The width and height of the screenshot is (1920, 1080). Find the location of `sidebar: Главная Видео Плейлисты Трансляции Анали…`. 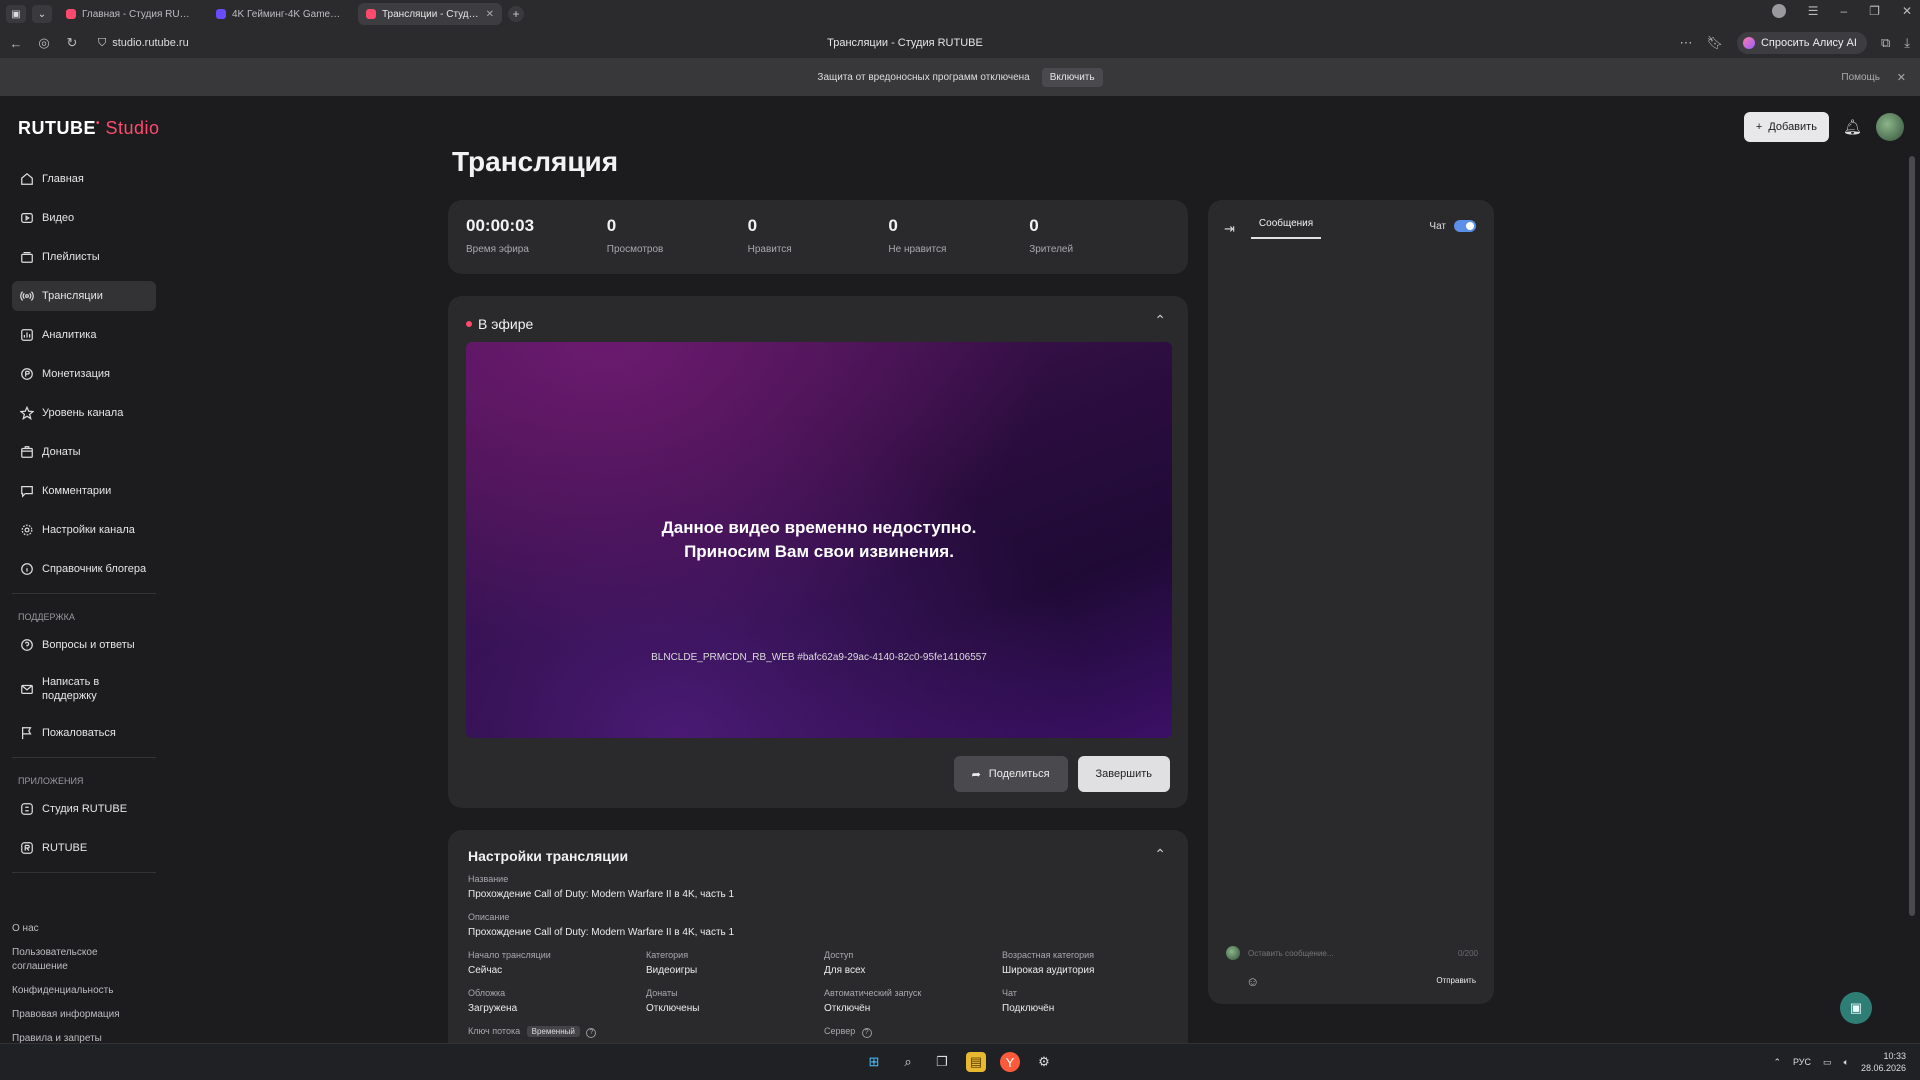

sidebar: Главная Видео Плейлисты Трансляции Анали… is located at coordinates (84, 527).